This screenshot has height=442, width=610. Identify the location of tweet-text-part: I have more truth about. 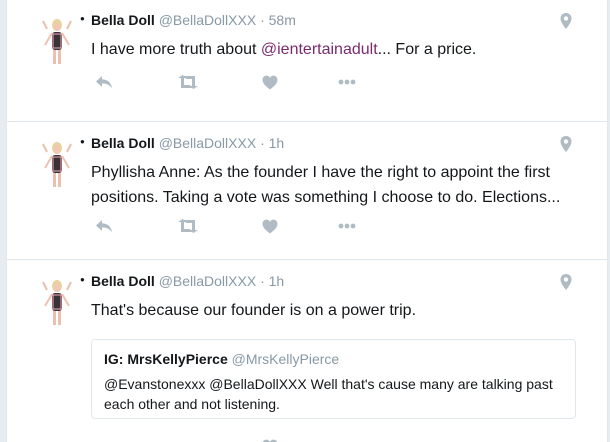
(176, 49).